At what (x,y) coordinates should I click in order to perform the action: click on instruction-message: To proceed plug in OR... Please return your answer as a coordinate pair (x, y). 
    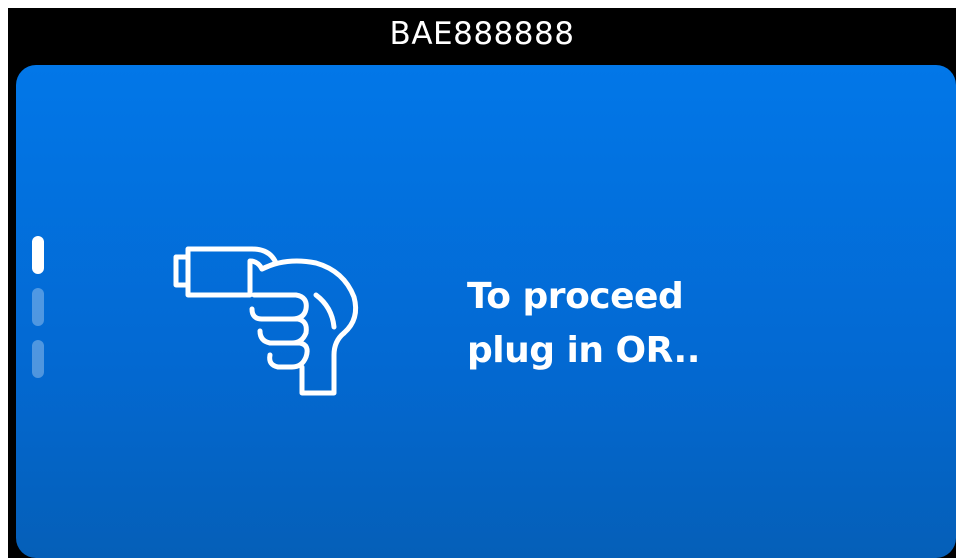
    Looking at the image, I should click on (583, 324).